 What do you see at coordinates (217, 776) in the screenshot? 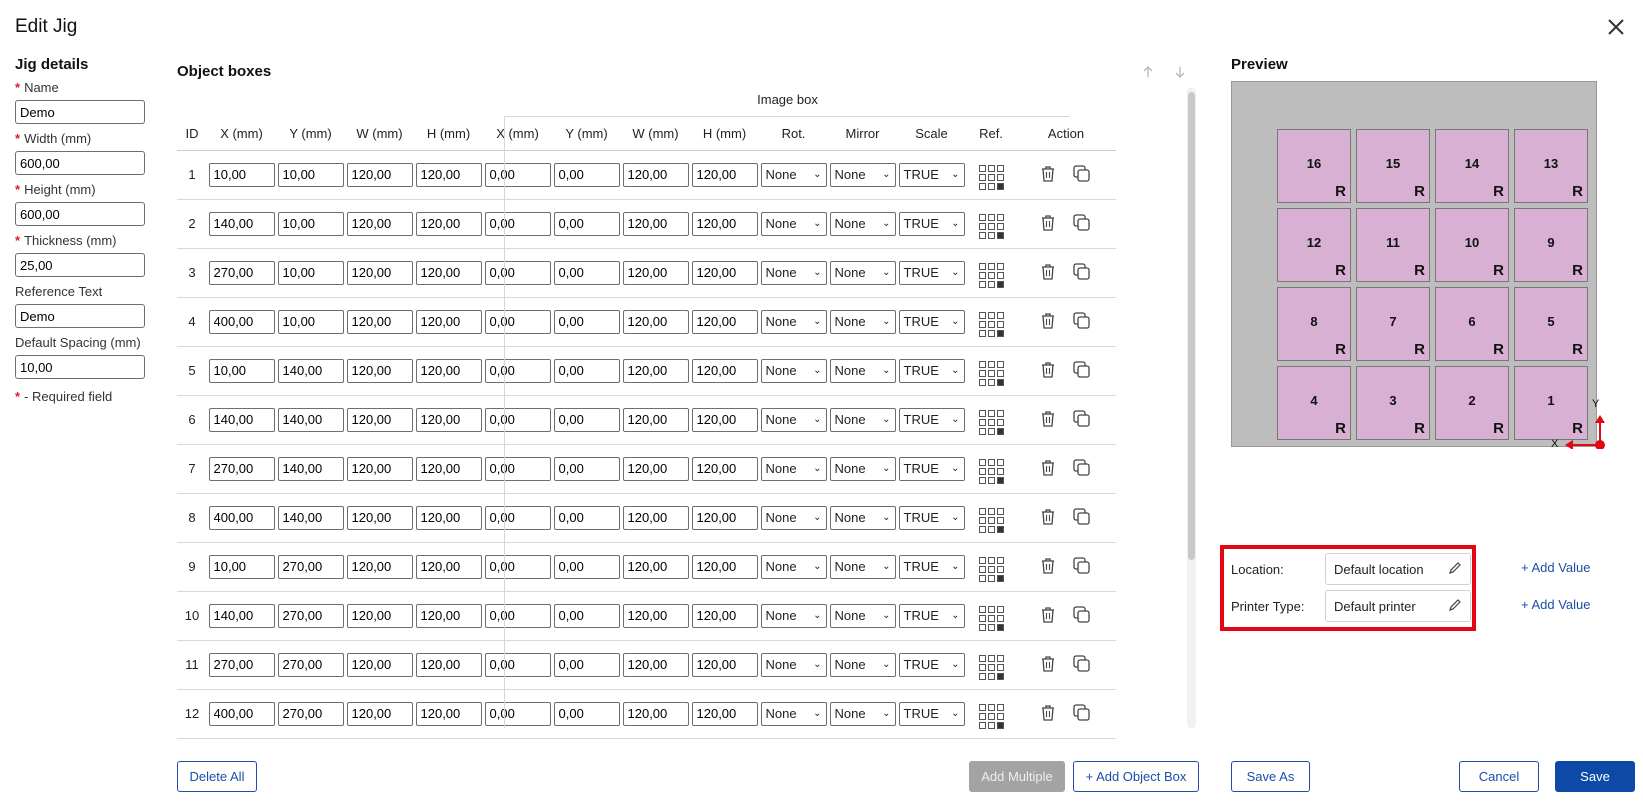
I see `delete-all-button: Delete All` at bounding box center [217, 776].